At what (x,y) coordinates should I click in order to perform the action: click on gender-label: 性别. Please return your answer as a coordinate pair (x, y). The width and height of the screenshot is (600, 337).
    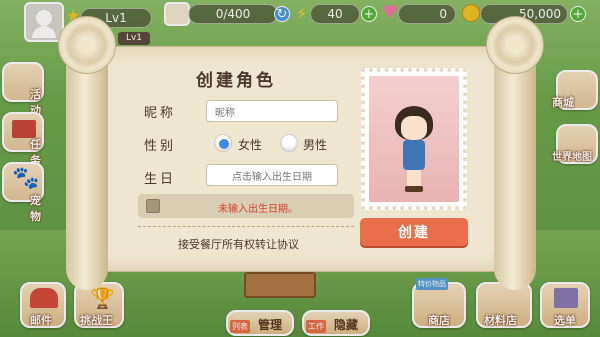
    Looking at the image, I should click on (160, 146).